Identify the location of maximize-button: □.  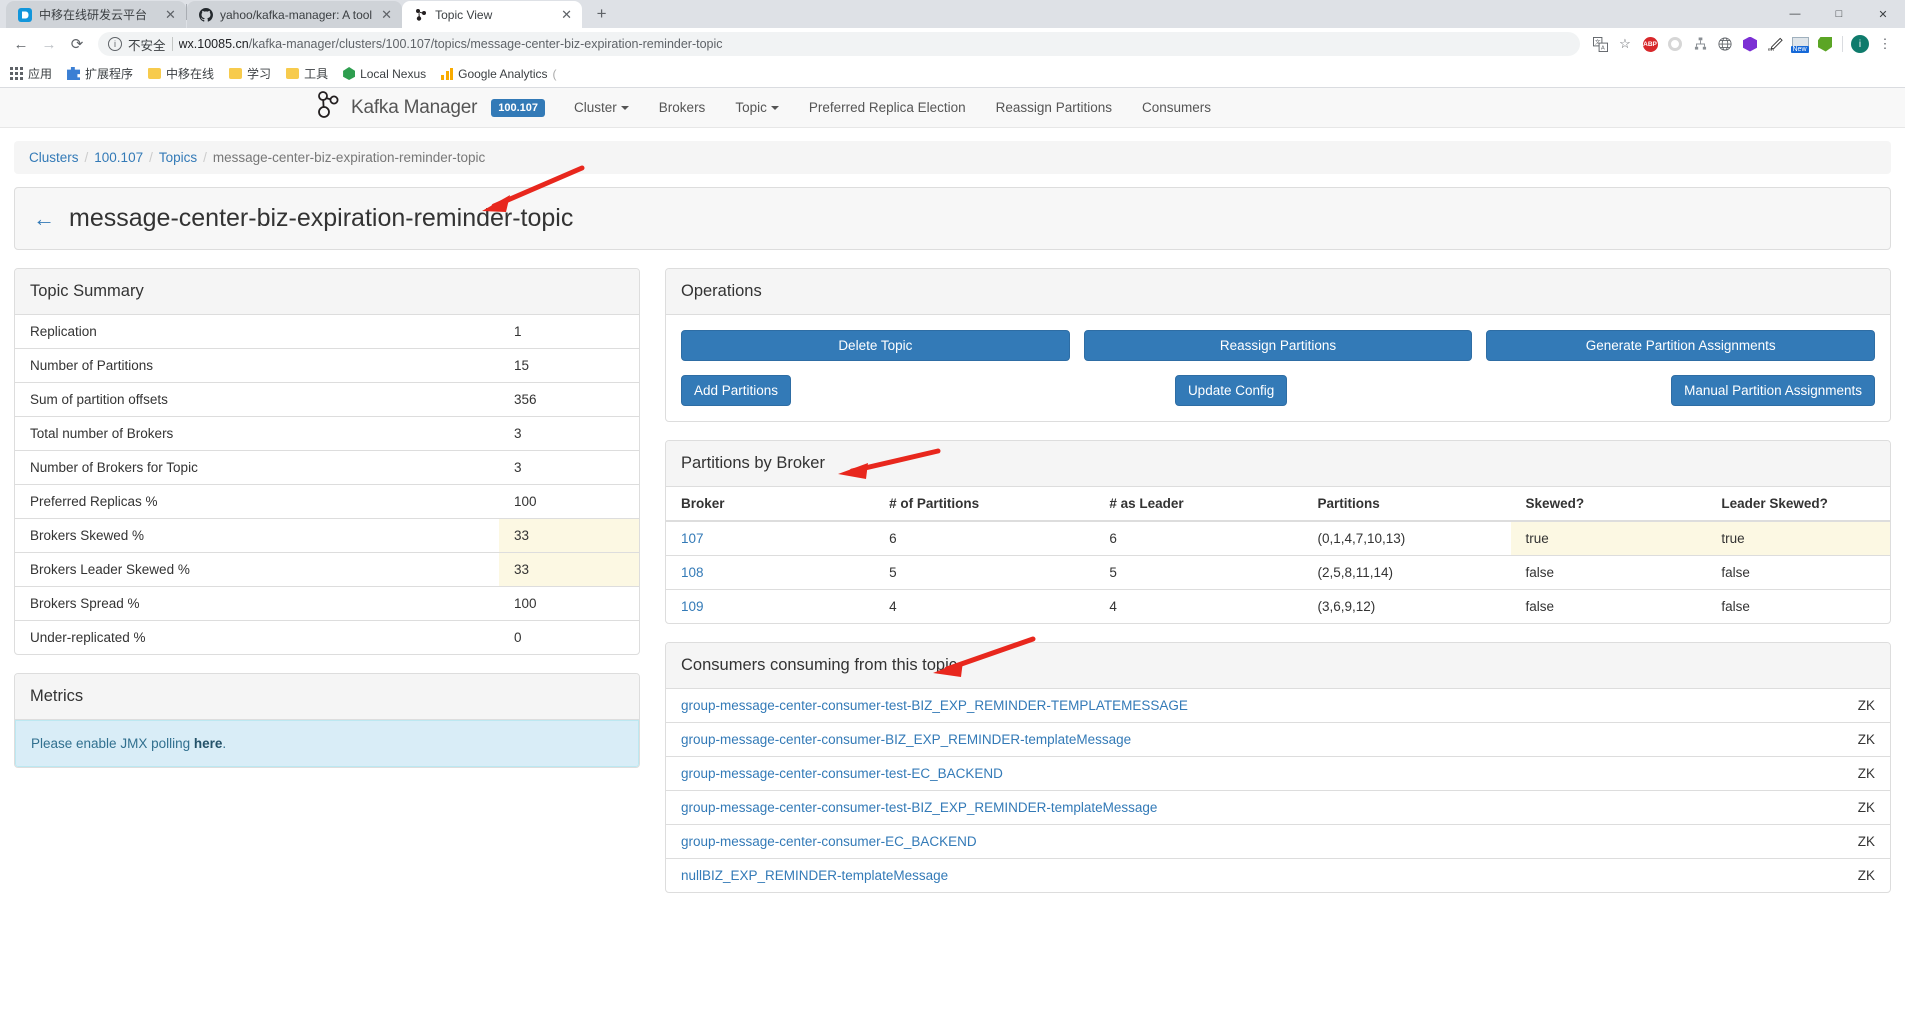
(1839, 14).